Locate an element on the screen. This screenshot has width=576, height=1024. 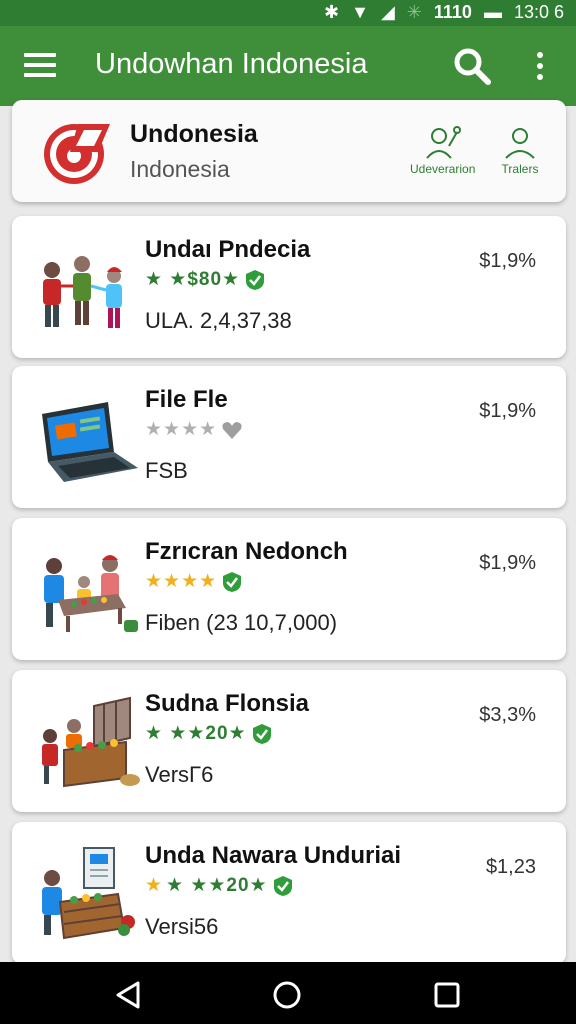
item-name: Sudna Flonsia is located at coordinates (227, 703).